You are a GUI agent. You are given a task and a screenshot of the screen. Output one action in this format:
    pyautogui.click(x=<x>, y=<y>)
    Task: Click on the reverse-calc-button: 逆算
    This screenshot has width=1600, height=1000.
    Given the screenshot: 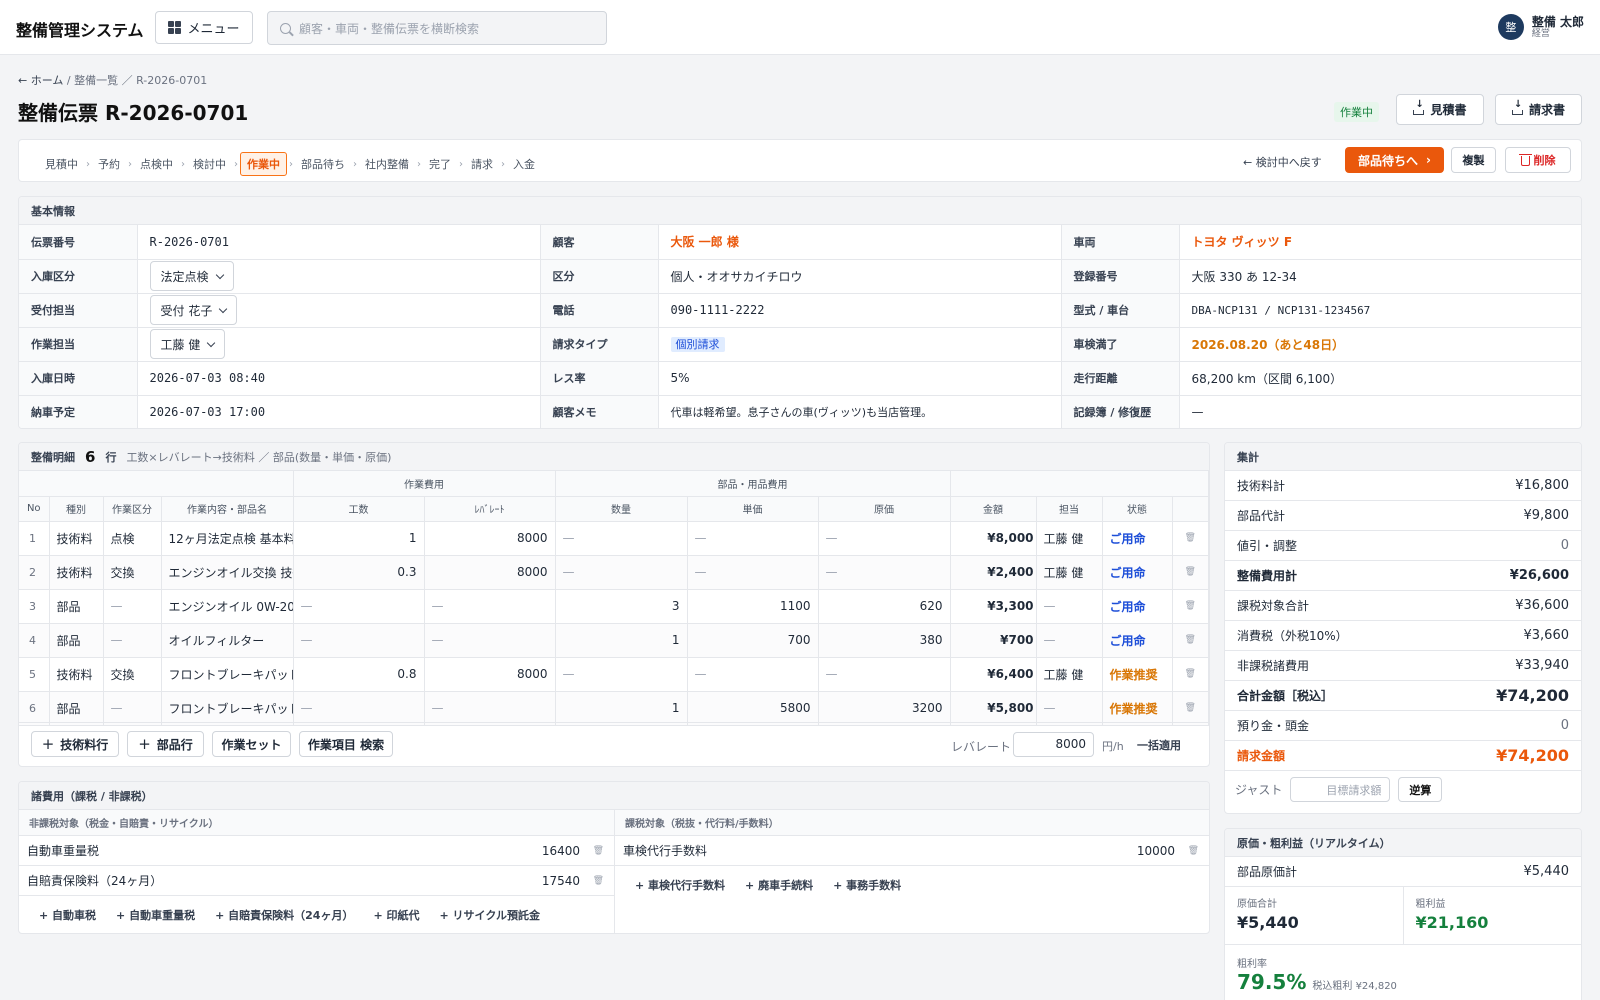 What is the action you would take?
    pyautogui.click(x=1420, y=789)
    